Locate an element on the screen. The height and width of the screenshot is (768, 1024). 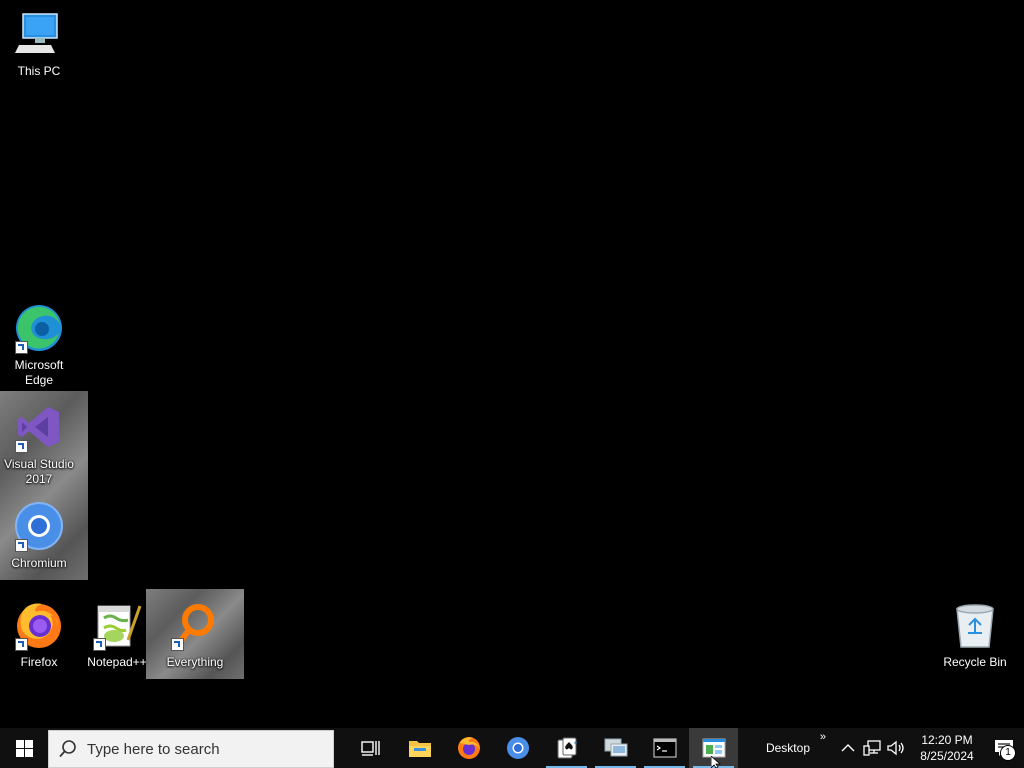
chevron-up-icon is located at coordinates (848, 748).